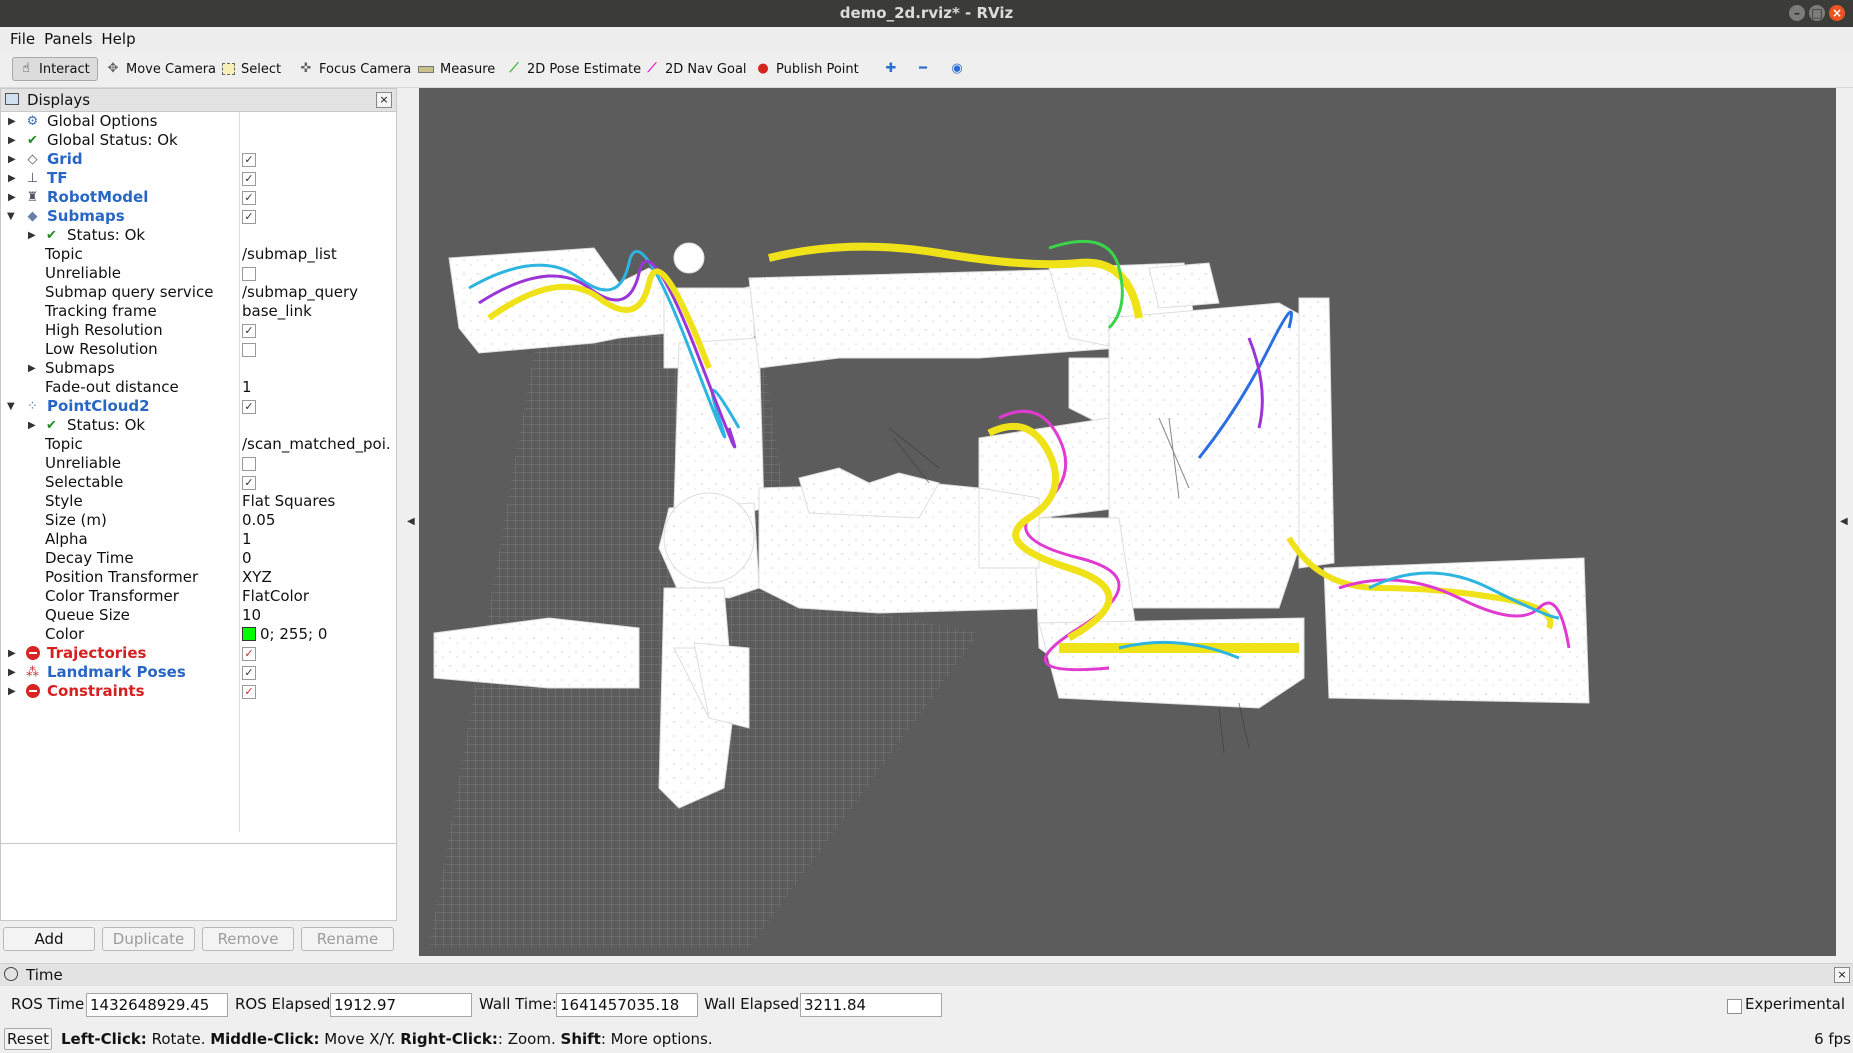 This screenshot has height=1053, width=1853. I want to click on displays-title: Displays, so click(59, 100).